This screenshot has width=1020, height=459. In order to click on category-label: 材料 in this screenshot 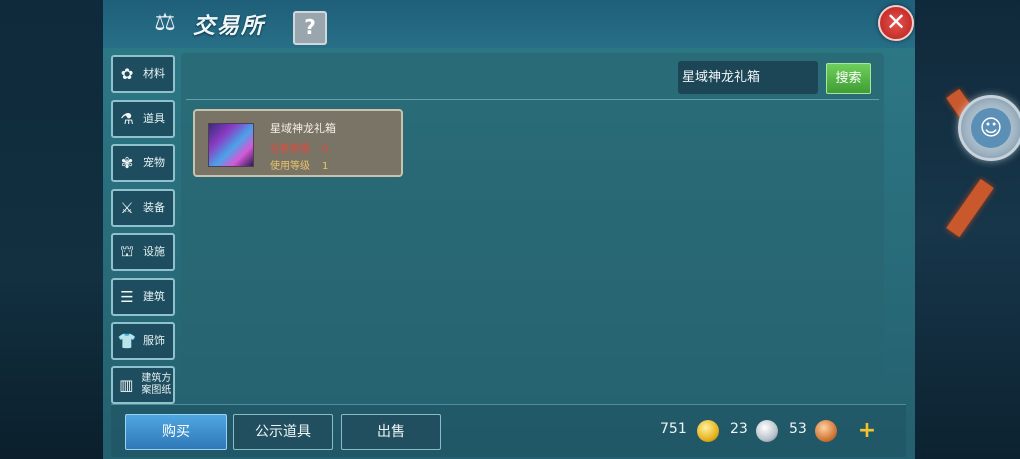, I will do `click(154, 73)`.